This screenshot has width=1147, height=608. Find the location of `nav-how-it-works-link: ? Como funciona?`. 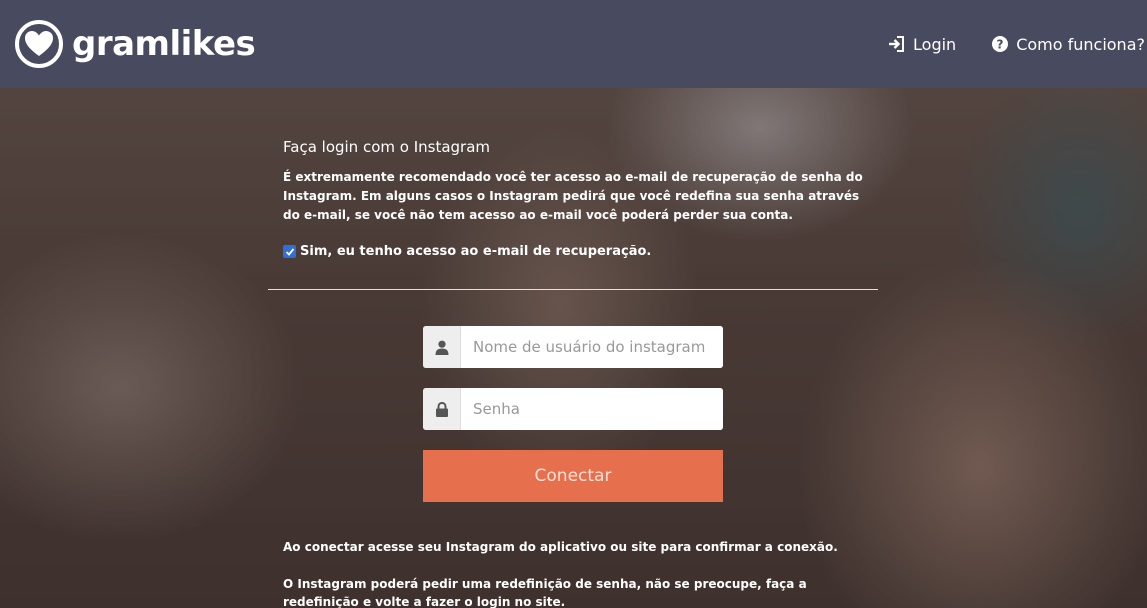

nav-how-it-works-link: ? Como funciona? is located at coordinates (1068, 44).